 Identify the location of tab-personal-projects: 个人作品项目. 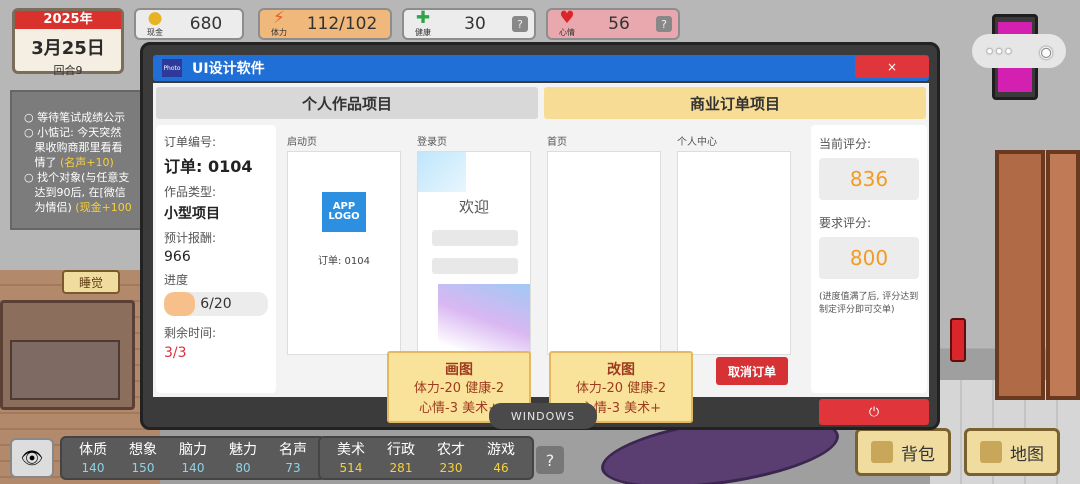
(347, 103).